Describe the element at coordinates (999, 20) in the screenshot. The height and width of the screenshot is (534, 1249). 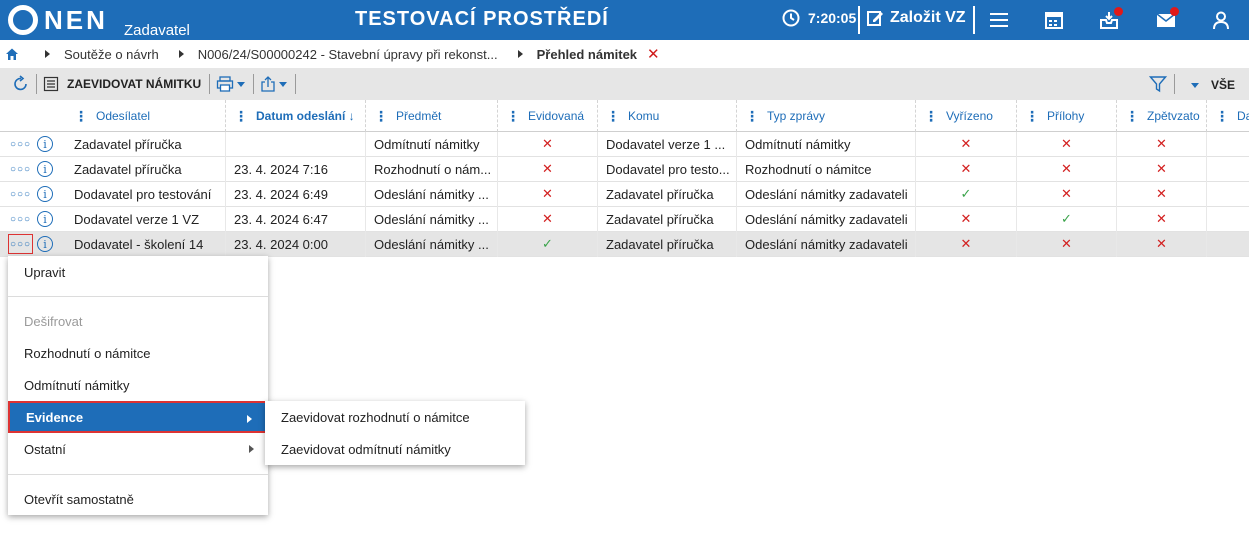
I see `hamburger-menu-icon` at that location.